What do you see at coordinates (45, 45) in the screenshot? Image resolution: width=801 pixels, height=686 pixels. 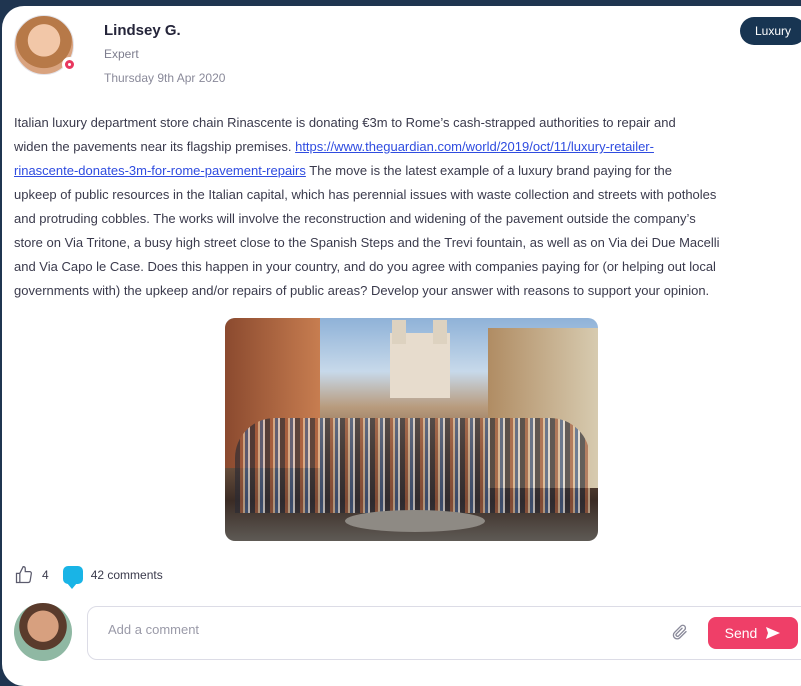 I see `author-avatar` at bounding box center [45, 45].